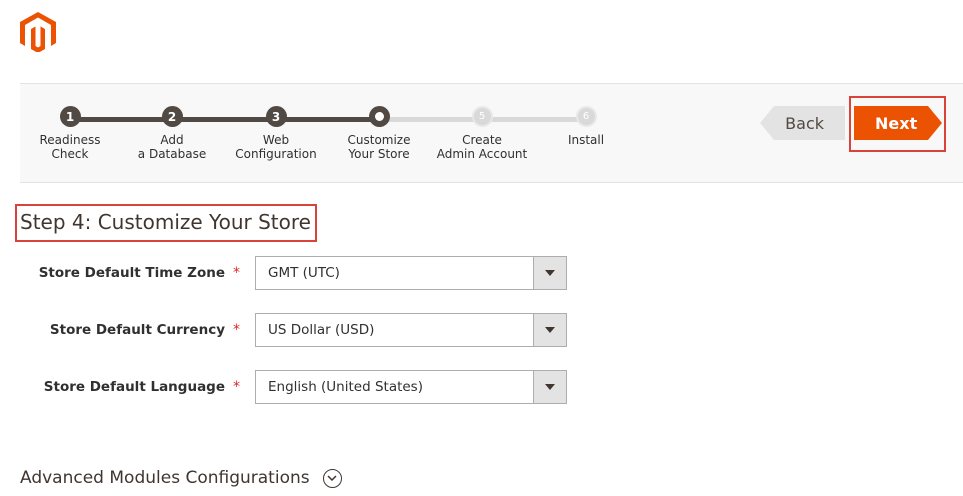 The height and width of the screenshot is (496, 963). Describe the element at coordinates (304, 273) in the screenshot. I see `time-zone-value: GMT (UTC)` at that location.